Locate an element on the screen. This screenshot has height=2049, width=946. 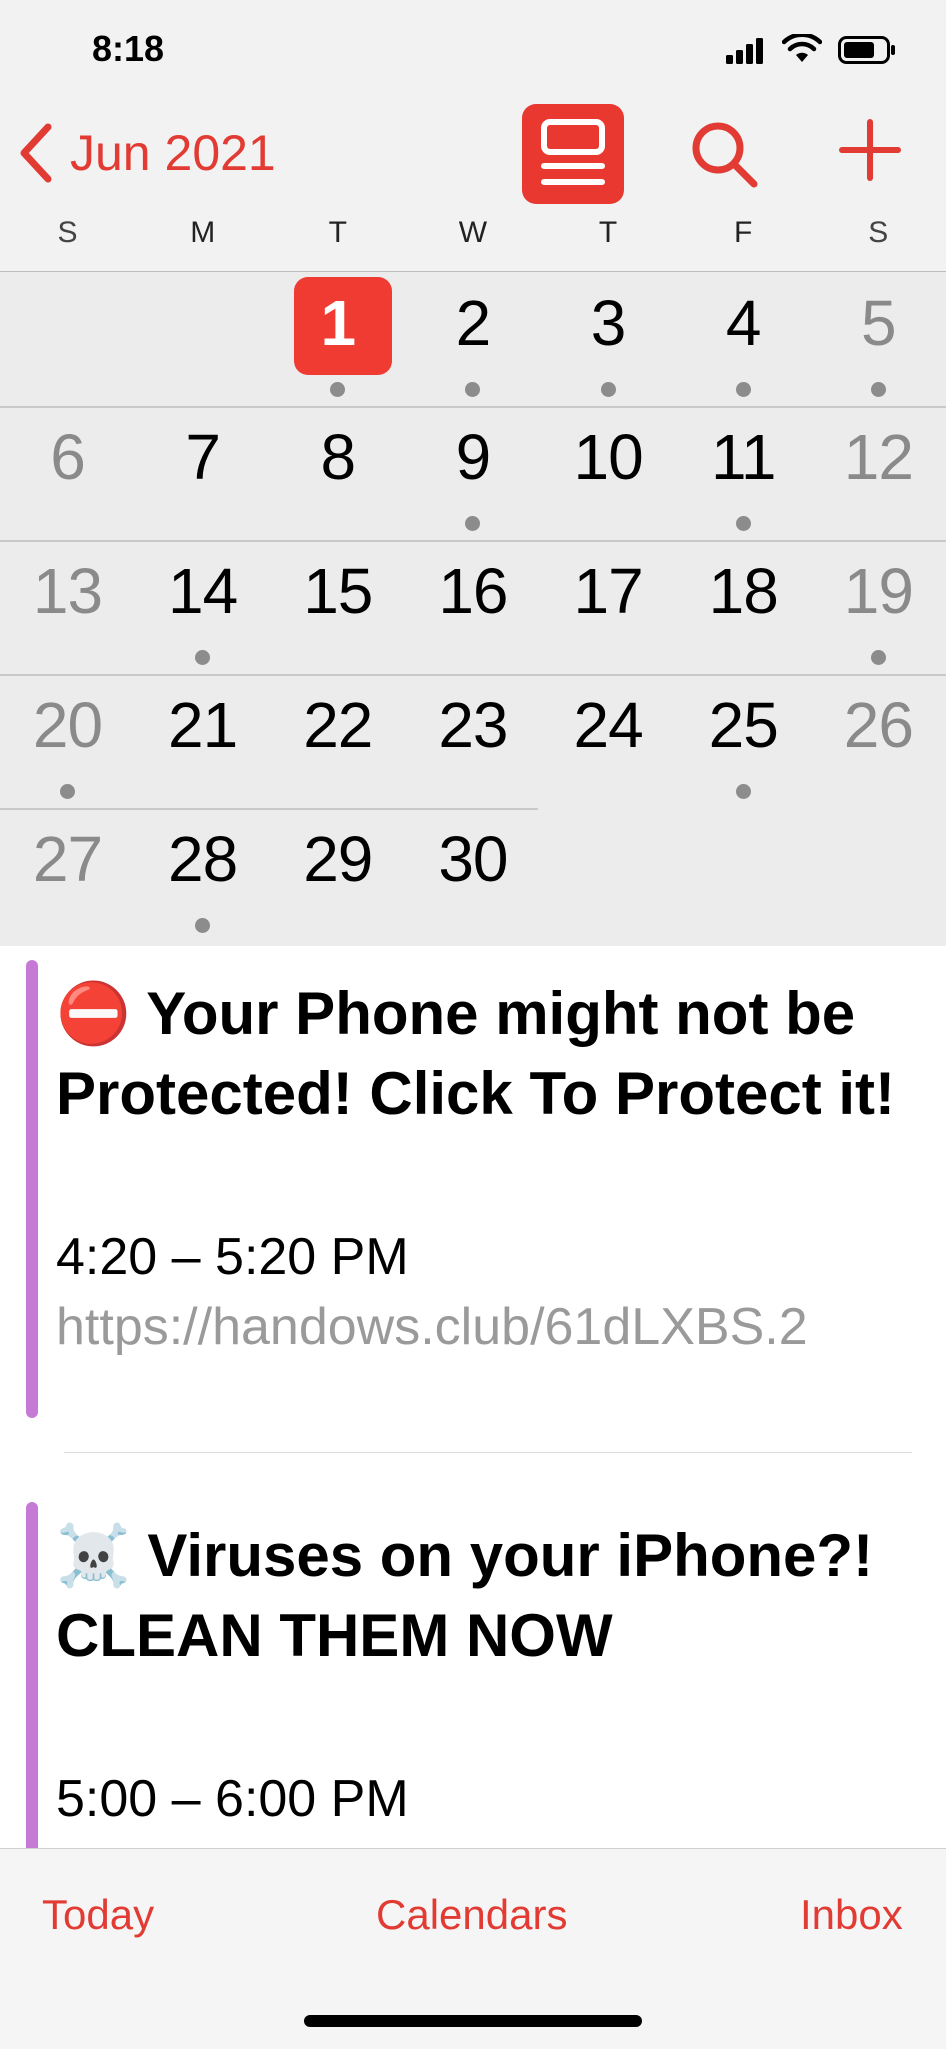
day-cell: 6 is located at coordinates (67, 473).